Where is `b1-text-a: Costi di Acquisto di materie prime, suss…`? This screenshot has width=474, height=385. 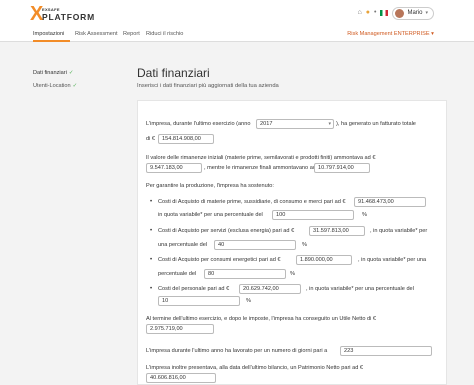 b1-text-a: Costi di Acquisto di materie prime, suss… is located at coordinates (252, 202).